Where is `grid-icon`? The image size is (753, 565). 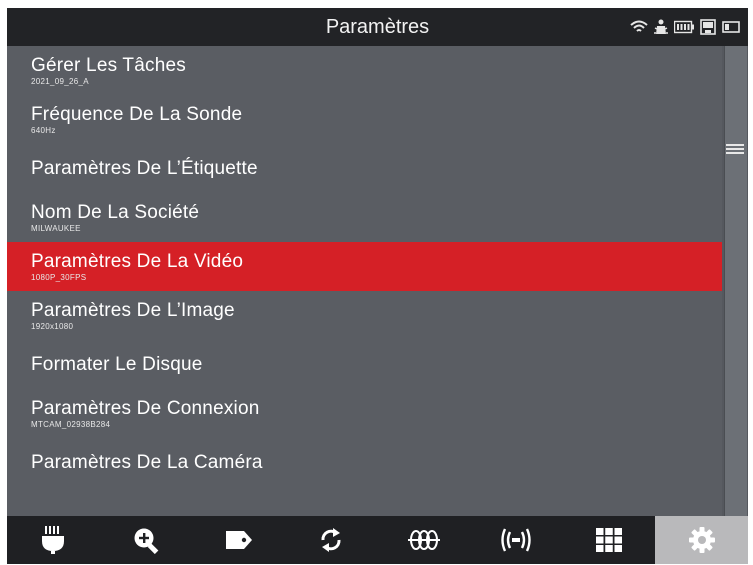
grid-icon is located at coordinates (609, 540).